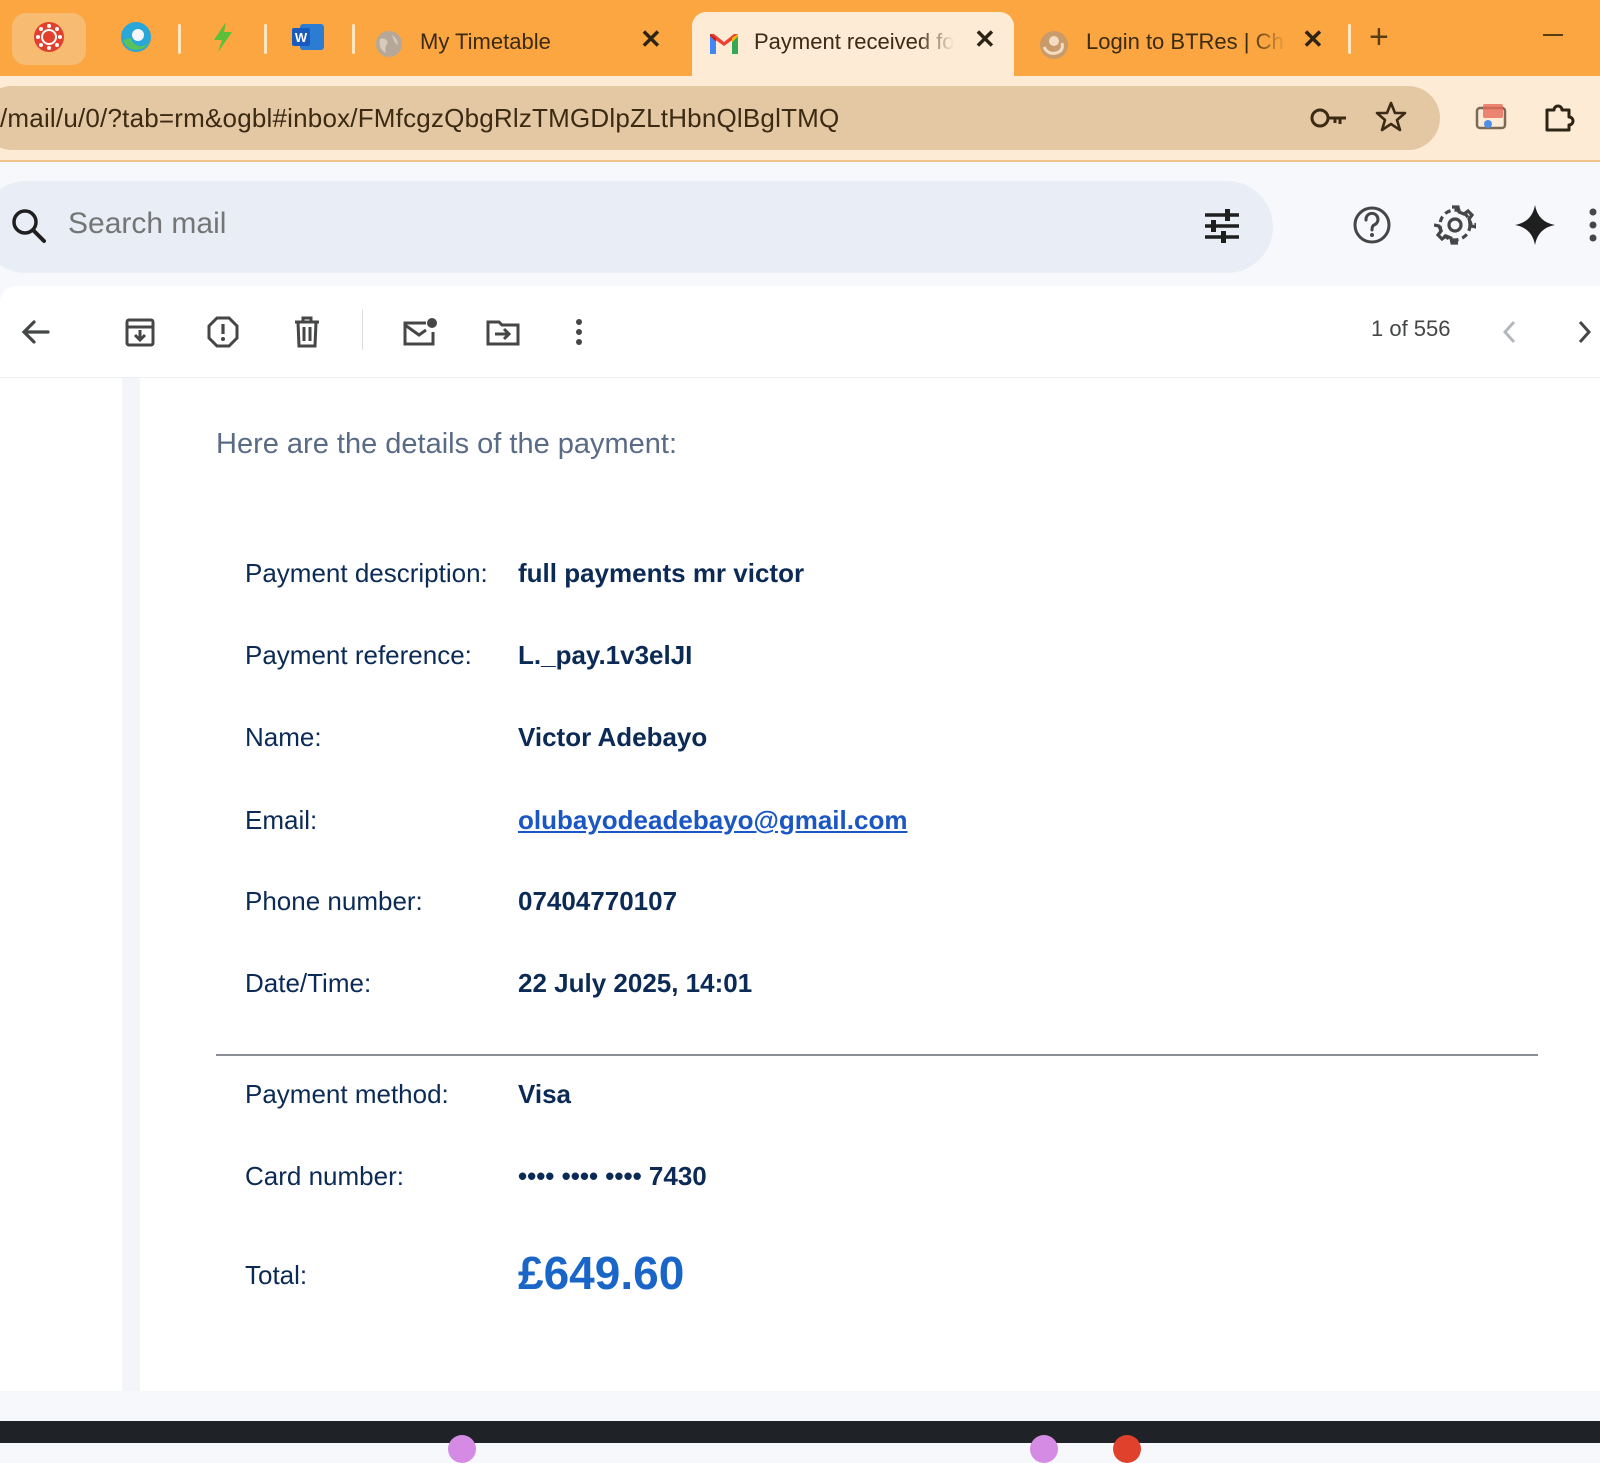 Image resolution: width=1600 pixels, height=1463 pixels. I want to click on os-taskbar, so click(800, 1442).